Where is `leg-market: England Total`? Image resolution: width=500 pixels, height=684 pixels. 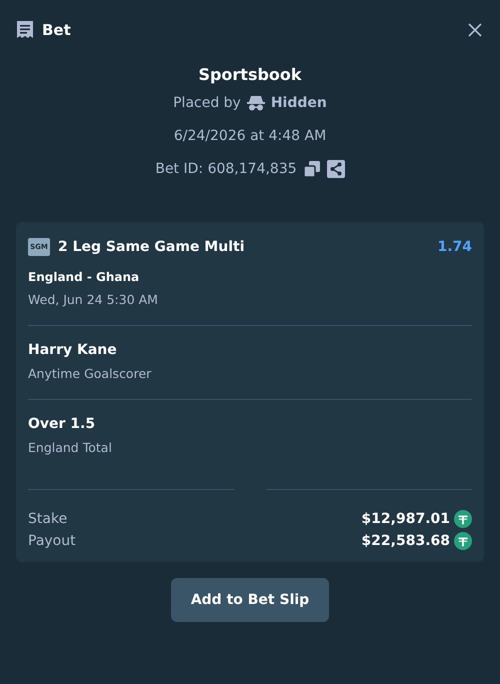 leg-market: England Total is located at coordinates (70, 447).